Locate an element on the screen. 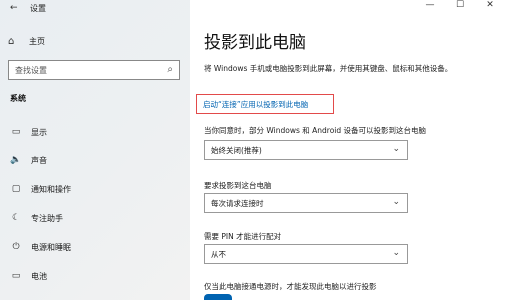 The height and width of the screenshot is (300, 506). setting-label-power-only: 仅当此电脑接通电源时，才能发现此电脑以进行投影 is located at coordinates (290, 286).